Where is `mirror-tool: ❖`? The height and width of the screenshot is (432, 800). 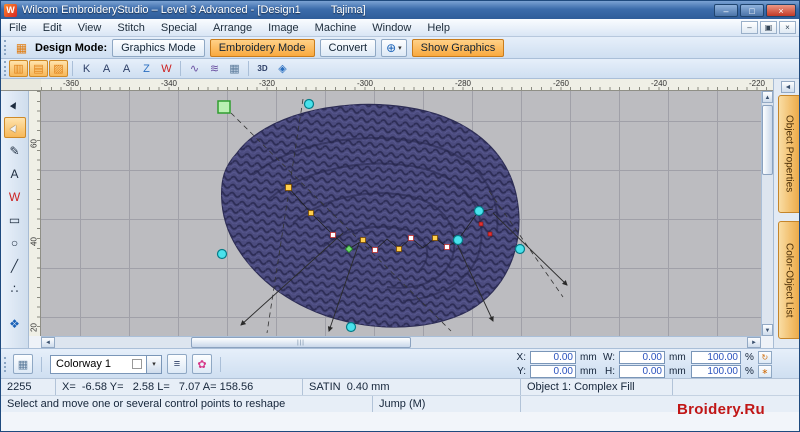 mirror-tool: ❖ is located at coordinates (15, 323).